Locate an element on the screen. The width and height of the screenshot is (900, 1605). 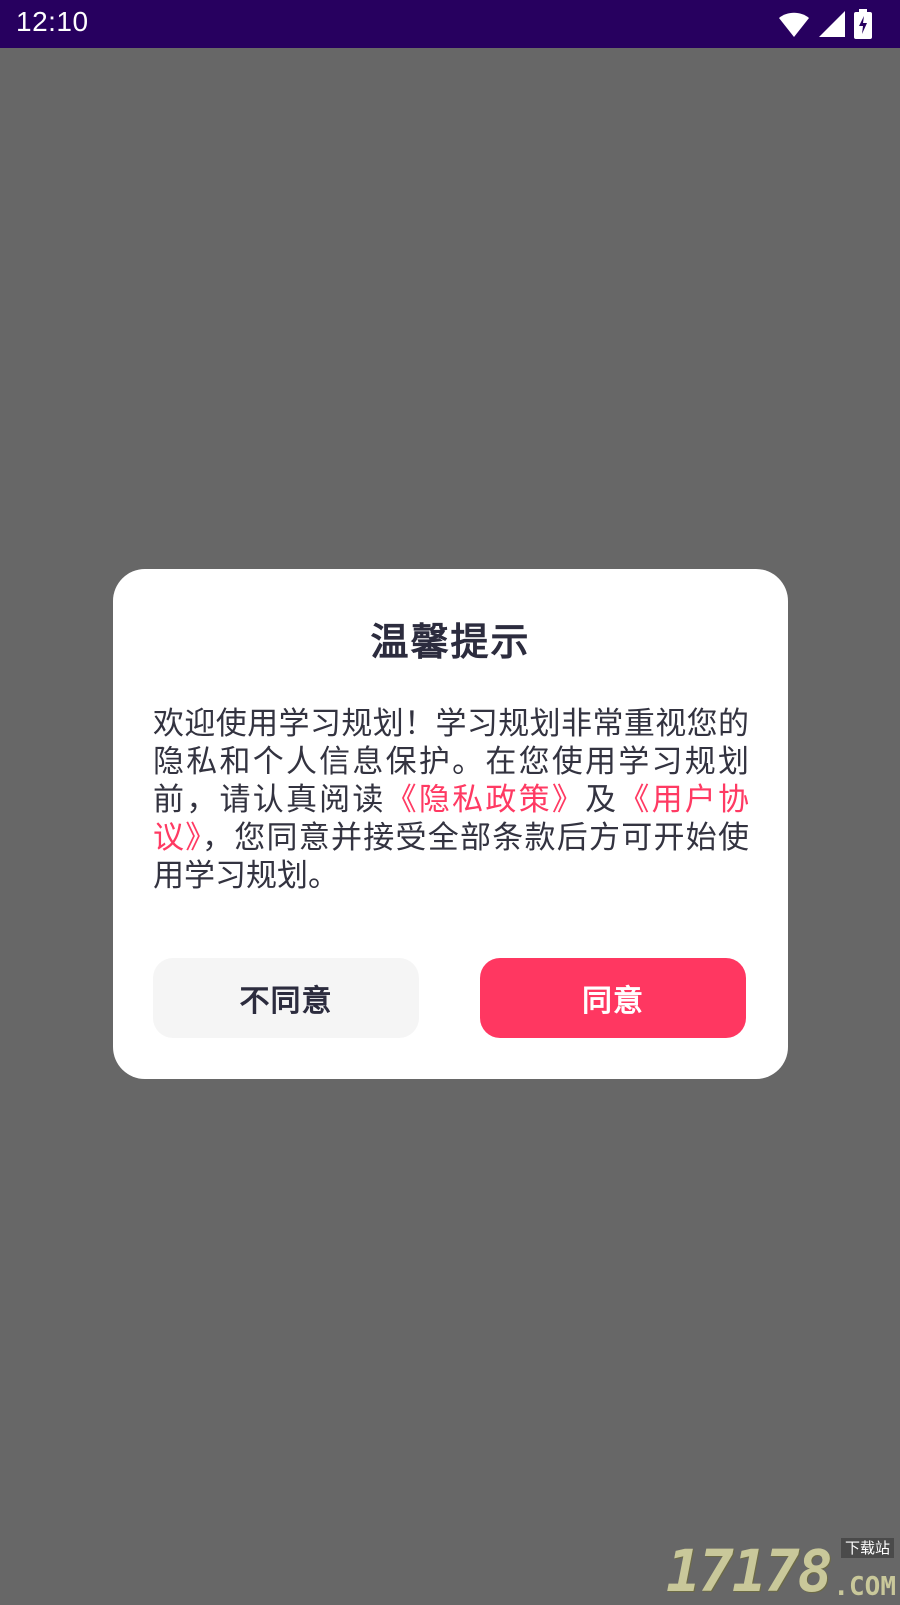
watermark-logo: 17178 下载站 .COM is located at coordinates (781, 1569).